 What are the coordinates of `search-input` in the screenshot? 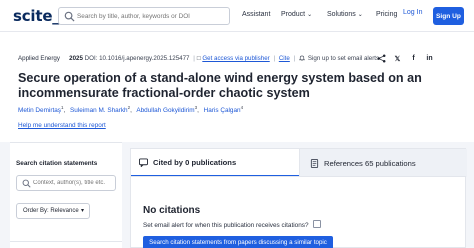 It's located at (152, 16).